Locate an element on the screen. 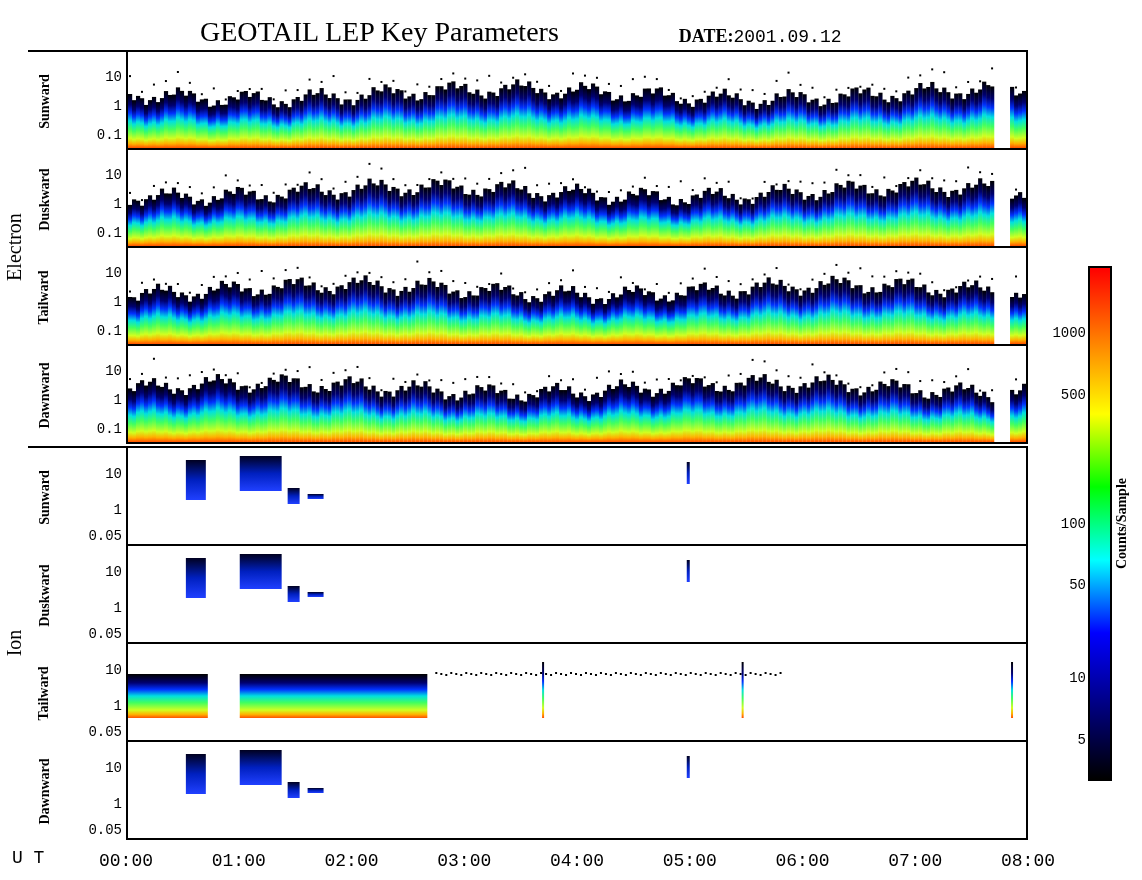 The image size is (1142, 880). colorbar-tick-label: 5 is located at coordinates (1081, 740).